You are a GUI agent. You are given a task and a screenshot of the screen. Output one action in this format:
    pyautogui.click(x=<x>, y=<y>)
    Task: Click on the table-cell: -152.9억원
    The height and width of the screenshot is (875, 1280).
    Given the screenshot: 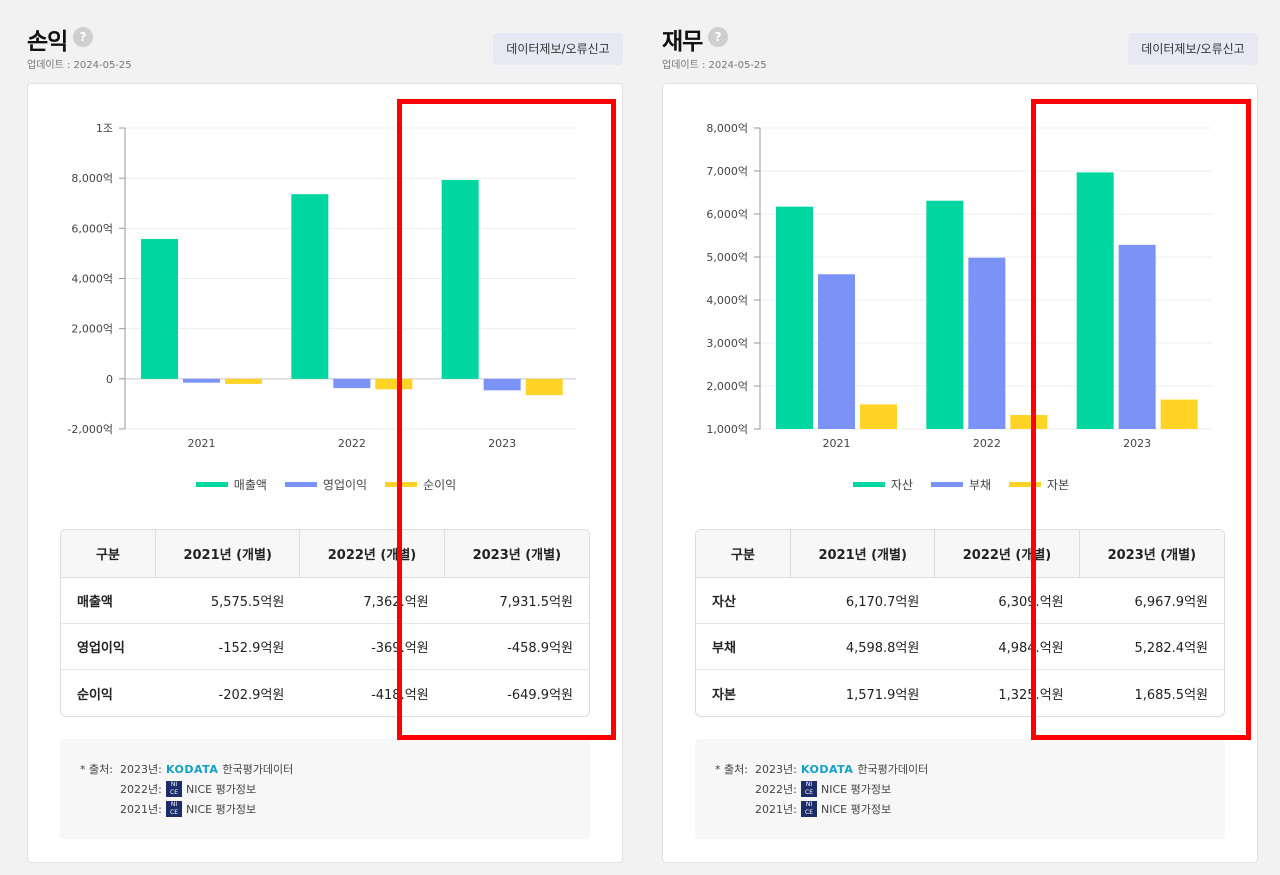 What is the action you would take?
    pyautogui.click(x=228, y=647)
    